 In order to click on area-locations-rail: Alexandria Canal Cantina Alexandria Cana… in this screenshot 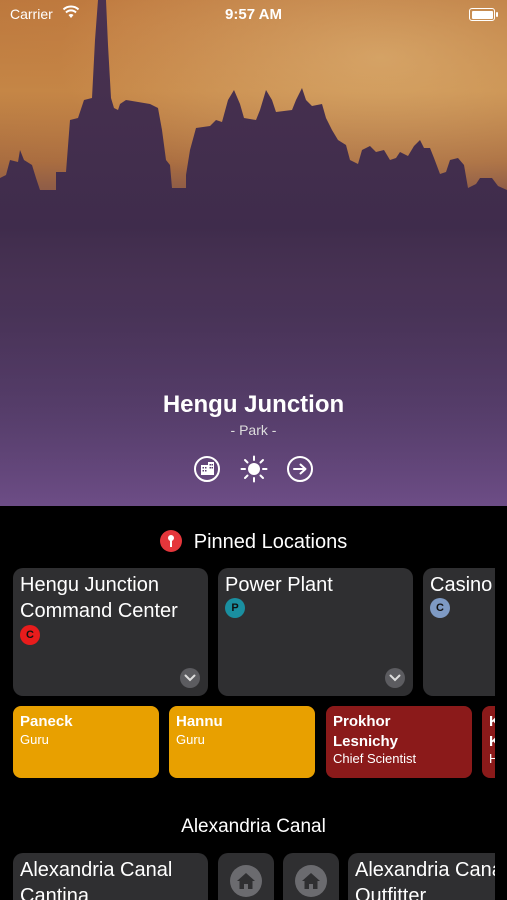, I will do `click(254, 876)`.